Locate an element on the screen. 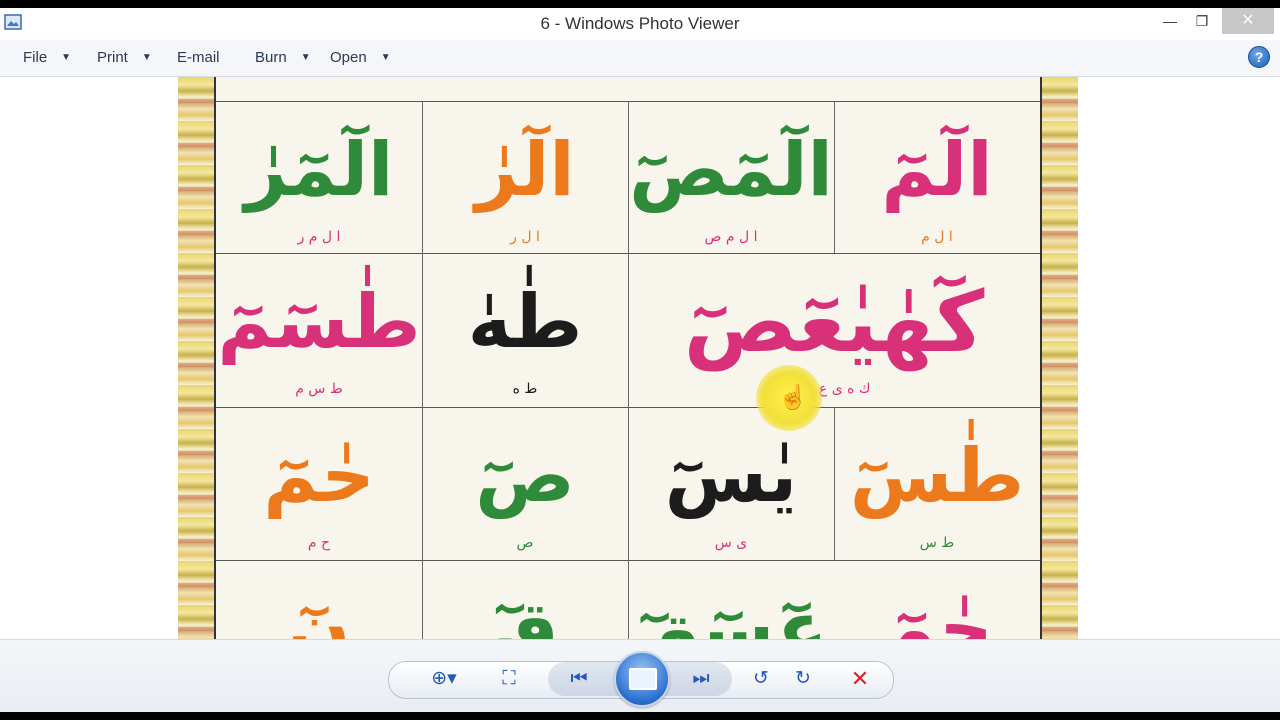 This screenshot has height=720, width=1280. cell-letters: ى س is located at coordinates (731, 543).